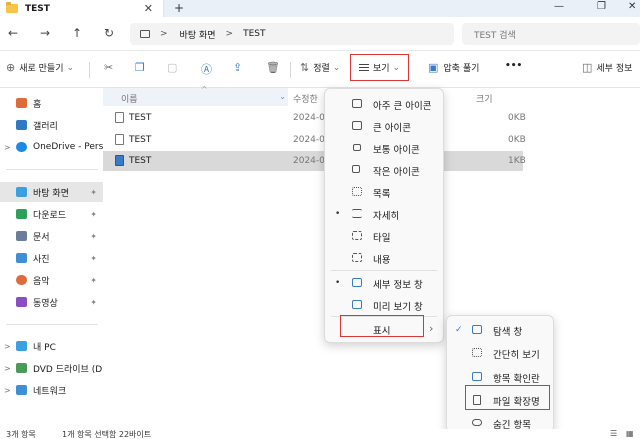 This screenshot has width=640, height=439. Describe the element at coordinates (82, 8) in the screenshot. I see `window-tab: TEST ✕` at that location.